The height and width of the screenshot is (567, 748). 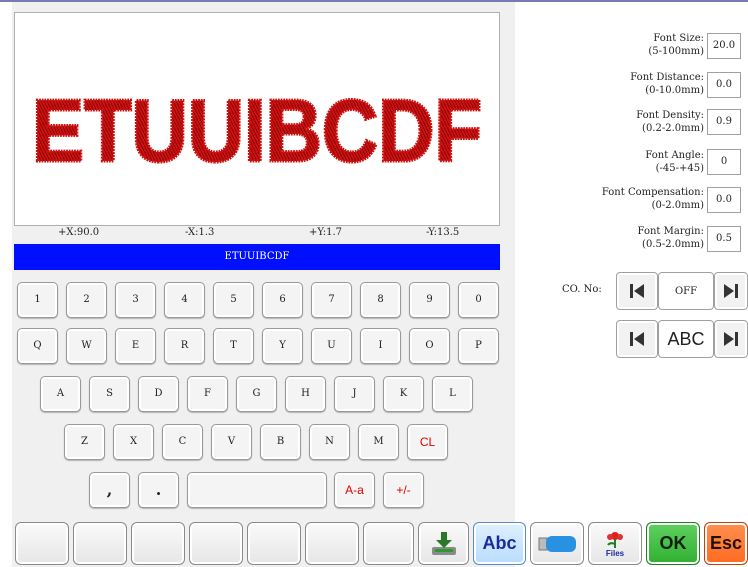 What do you see at coordinates (615, 543) in the screenshot?
I see `files-button: Files` at bounding box center [615, 543].